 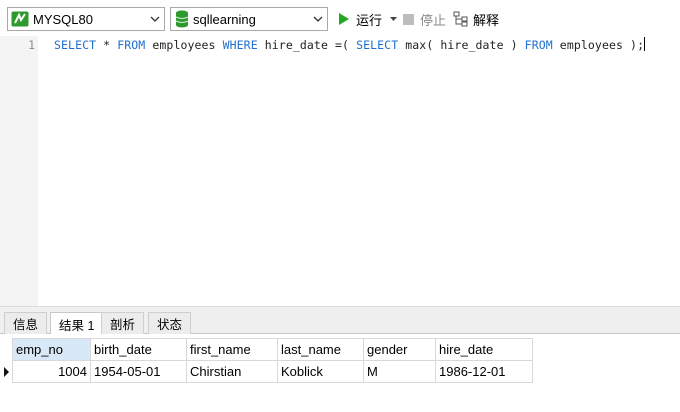 I want to click on caret-down-icon, so click(x=394, y=19).